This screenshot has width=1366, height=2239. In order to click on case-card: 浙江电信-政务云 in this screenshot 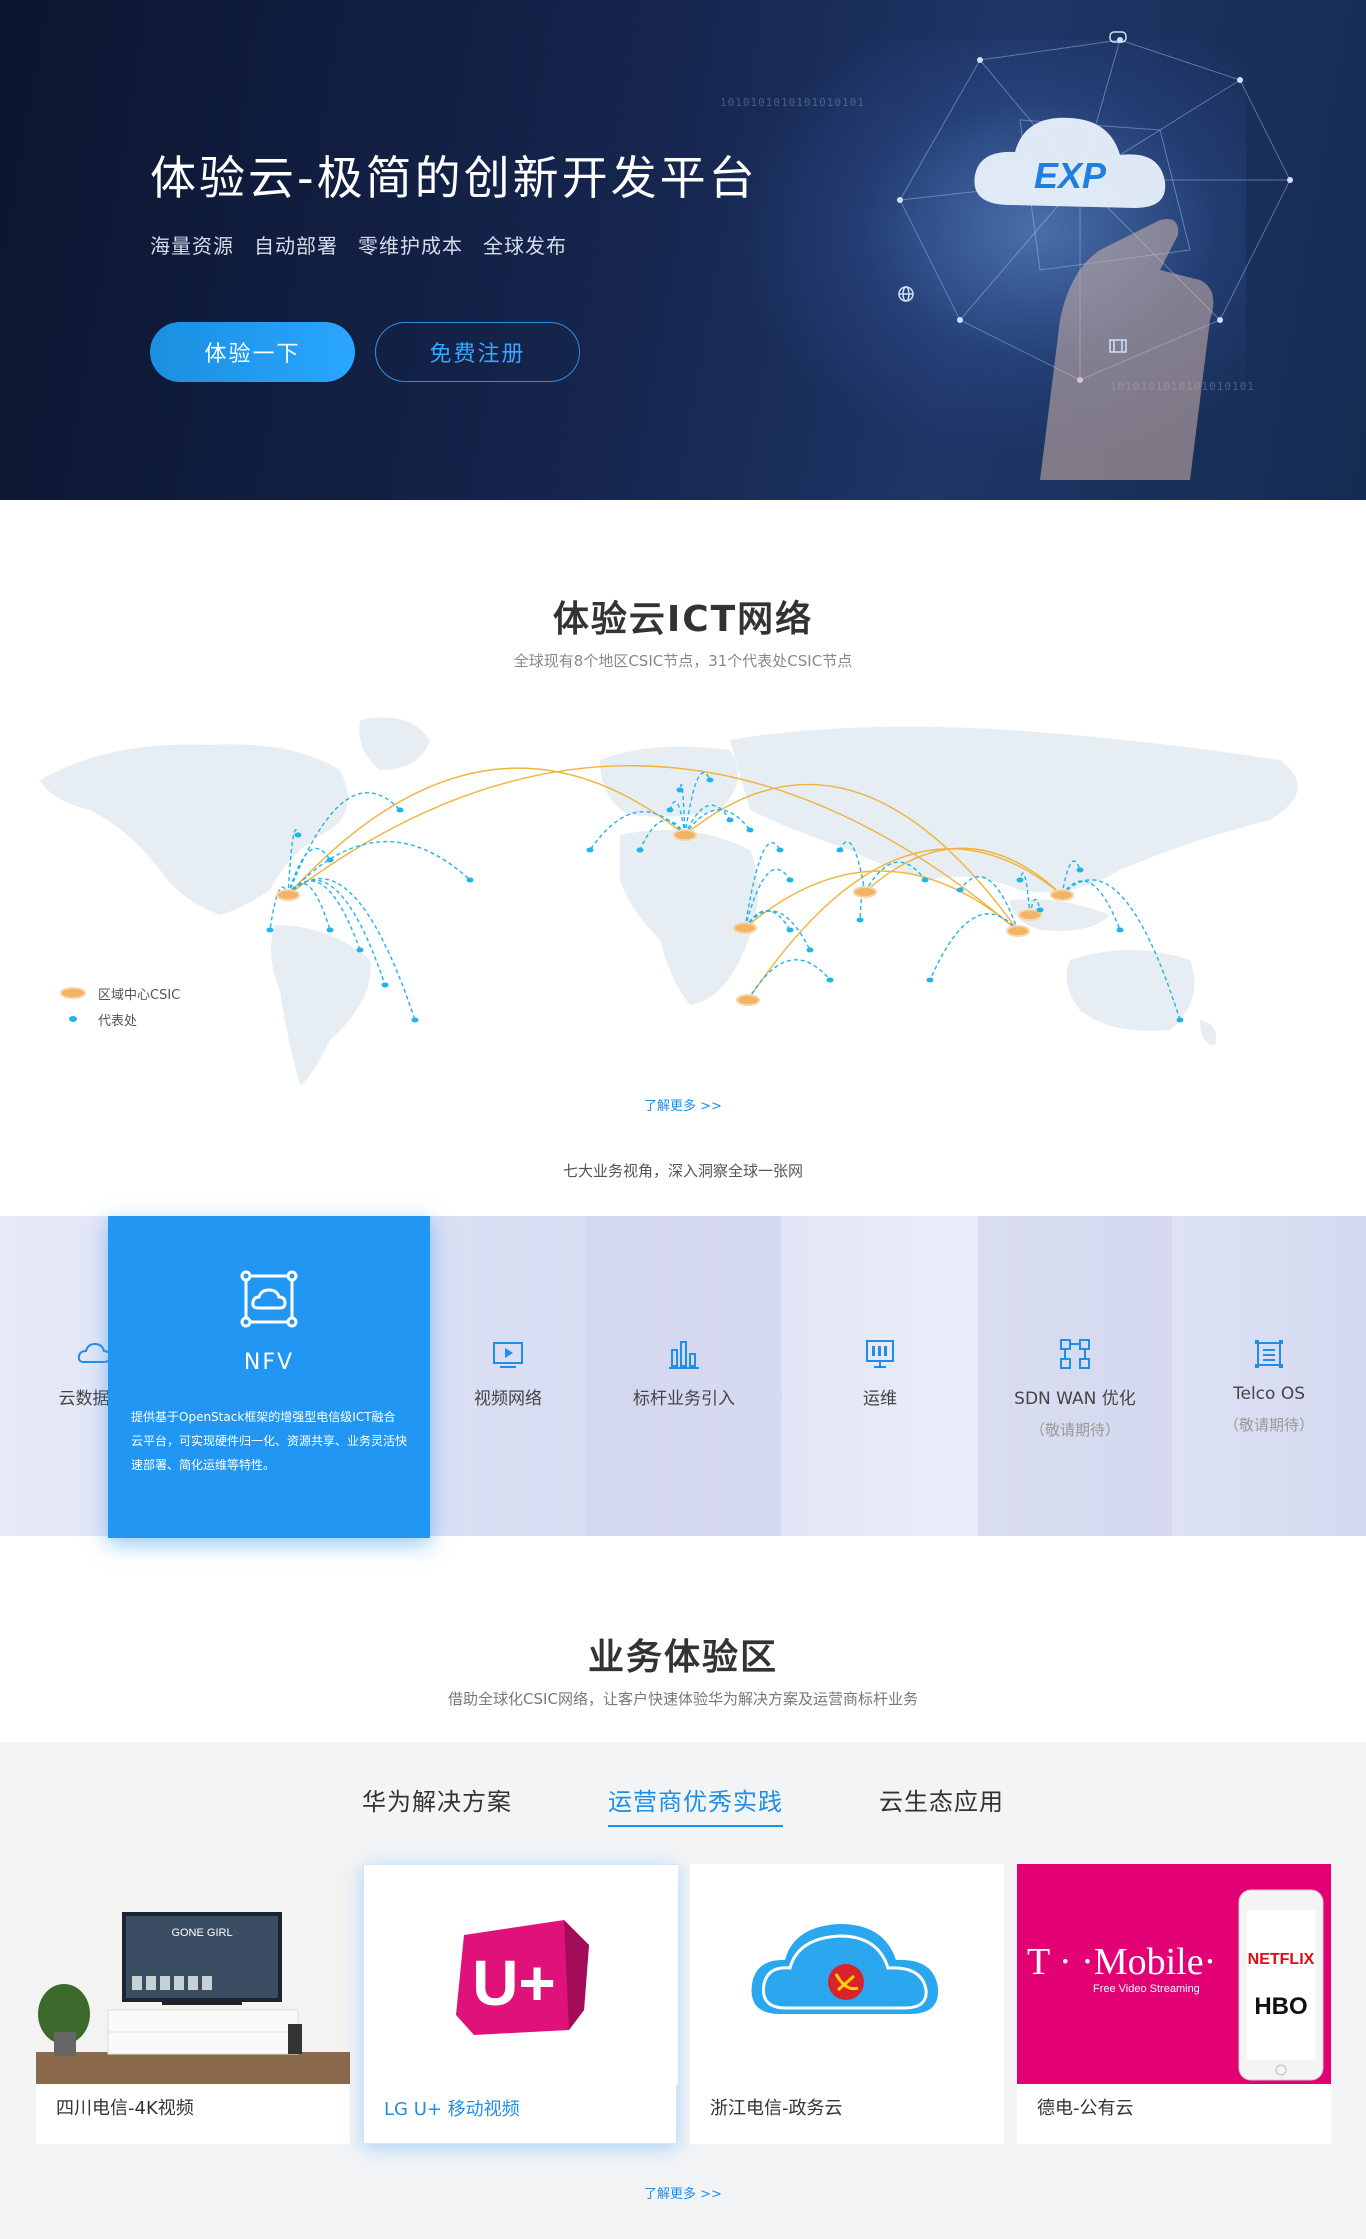, I will do `click(847, 2004)`.